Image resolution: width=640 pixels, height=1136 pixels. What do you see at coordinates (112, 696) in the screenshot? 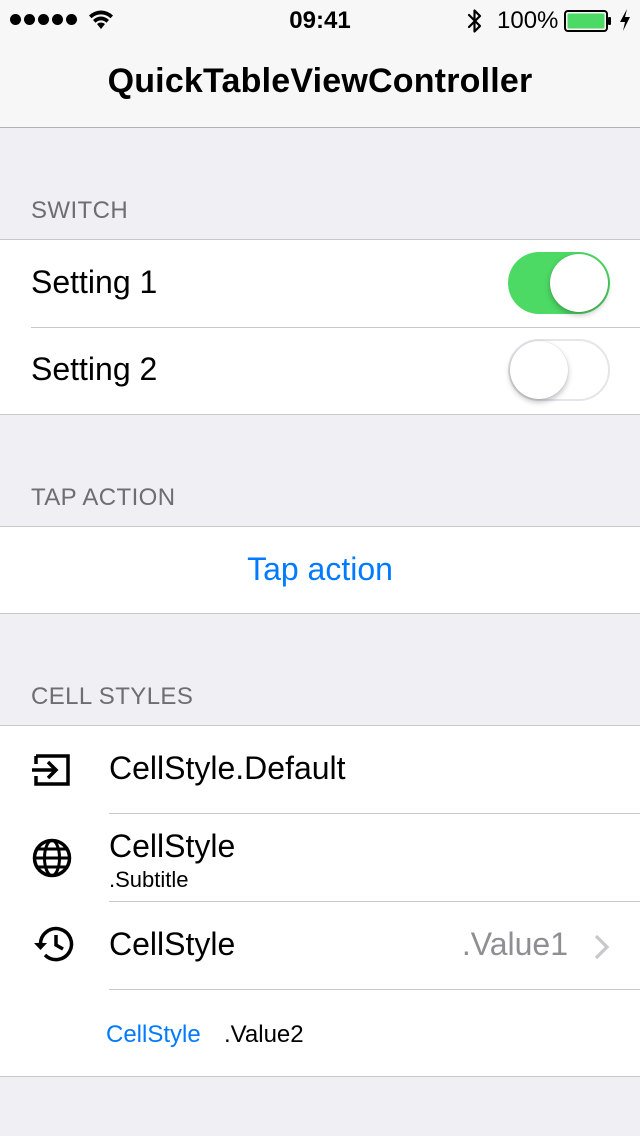
I see `section-header-cell-styles: CELL STYLES` at bounding box center [112, 696].